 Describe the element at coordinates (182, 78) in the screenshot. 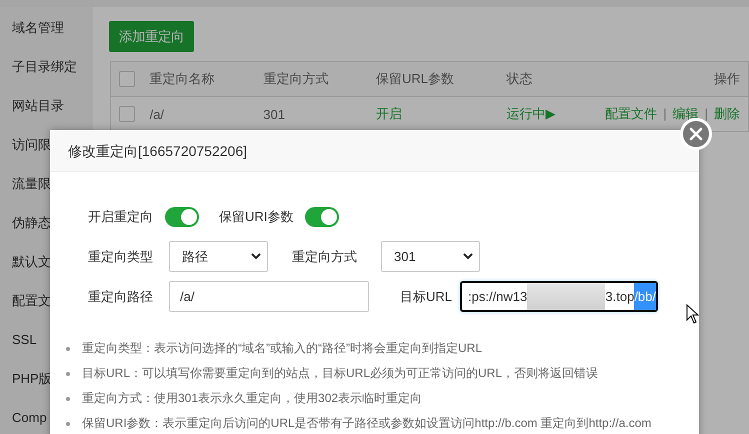

I see `column-header: 重定向名称` at that location.